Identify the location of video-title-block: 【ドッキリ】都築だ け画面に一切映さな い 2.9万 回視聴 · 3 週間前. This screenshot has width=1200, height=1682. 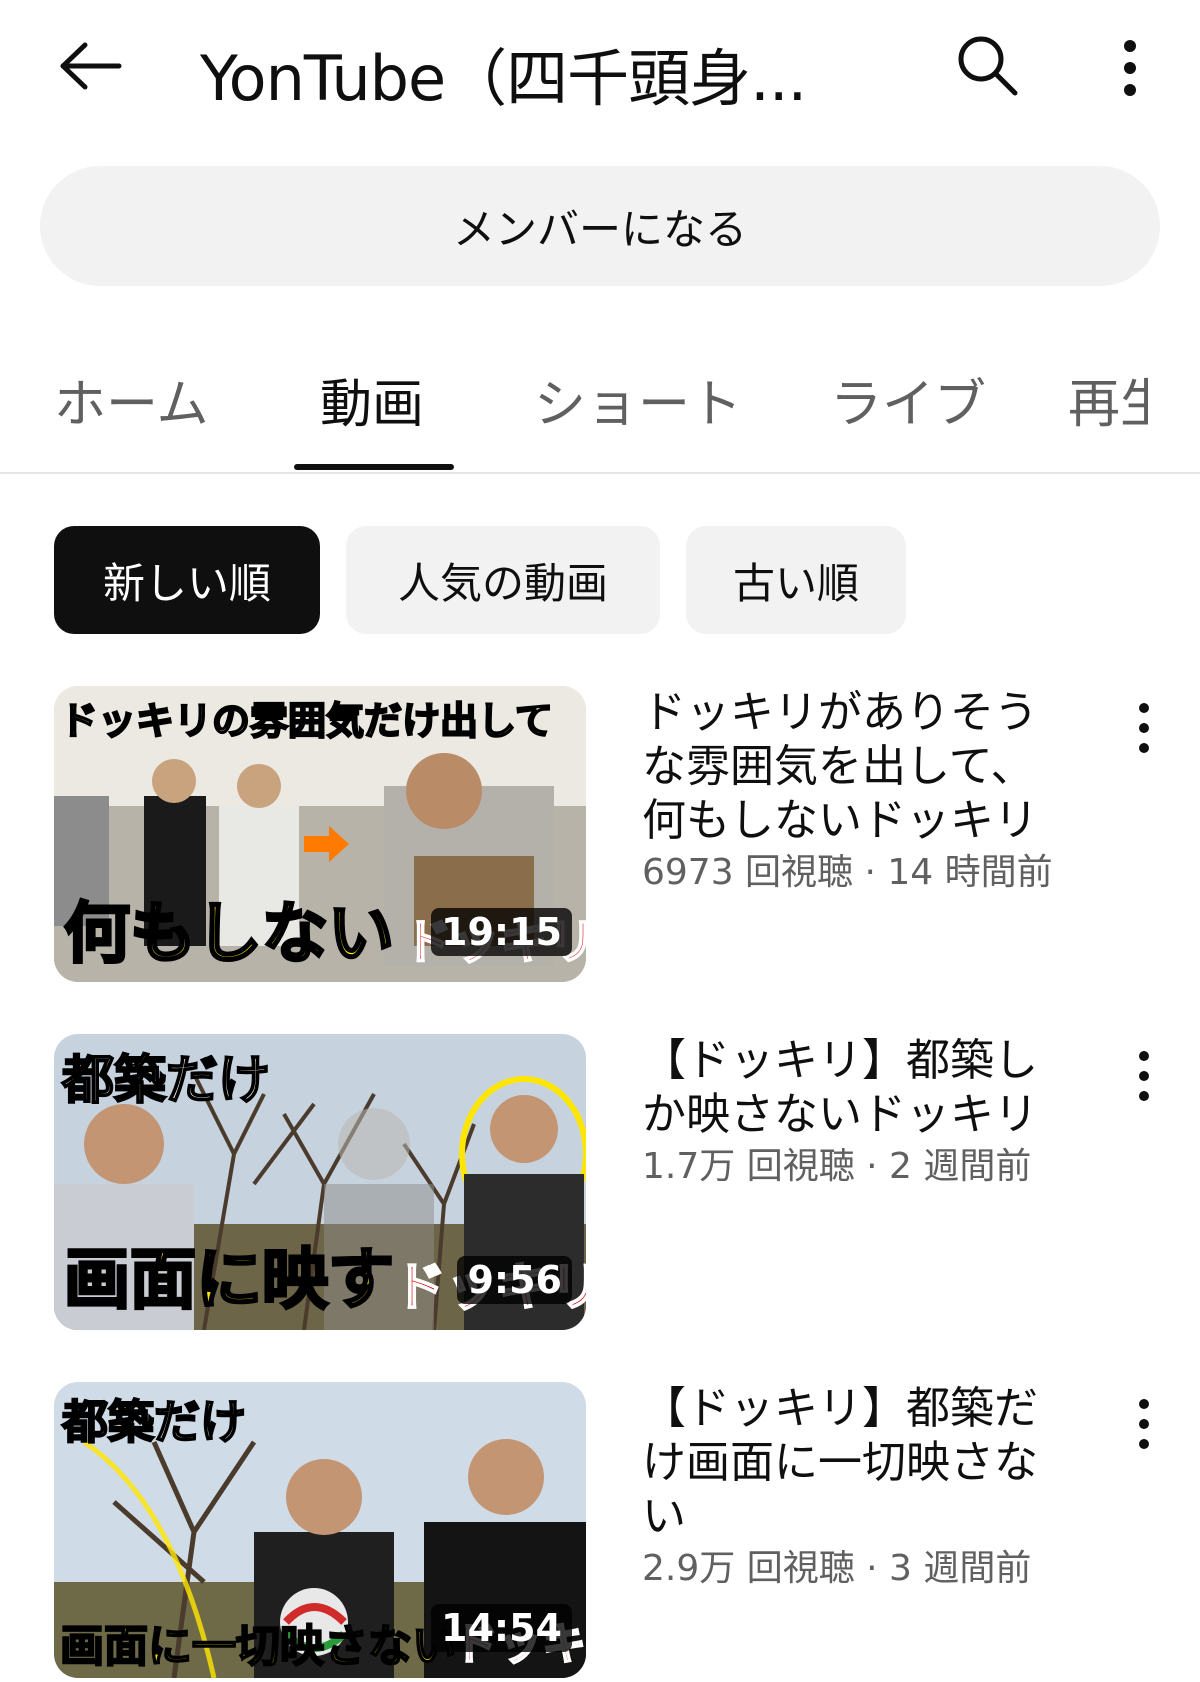
(857, 1488).